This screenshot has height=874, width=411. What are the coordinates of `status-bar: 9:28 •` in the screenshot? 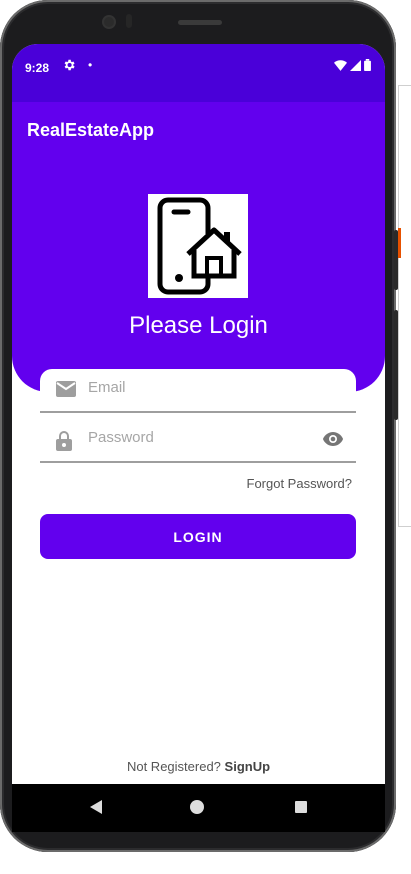 It's located at (198, 73).